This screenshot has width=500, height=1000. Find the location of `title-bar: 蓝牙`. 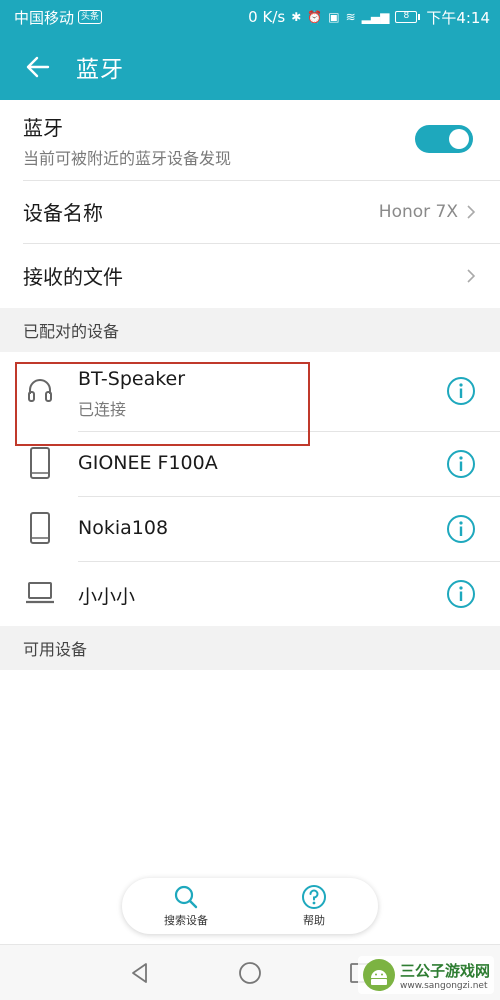

title-bar: 蓝牙 is located at coordinates (250, 67).